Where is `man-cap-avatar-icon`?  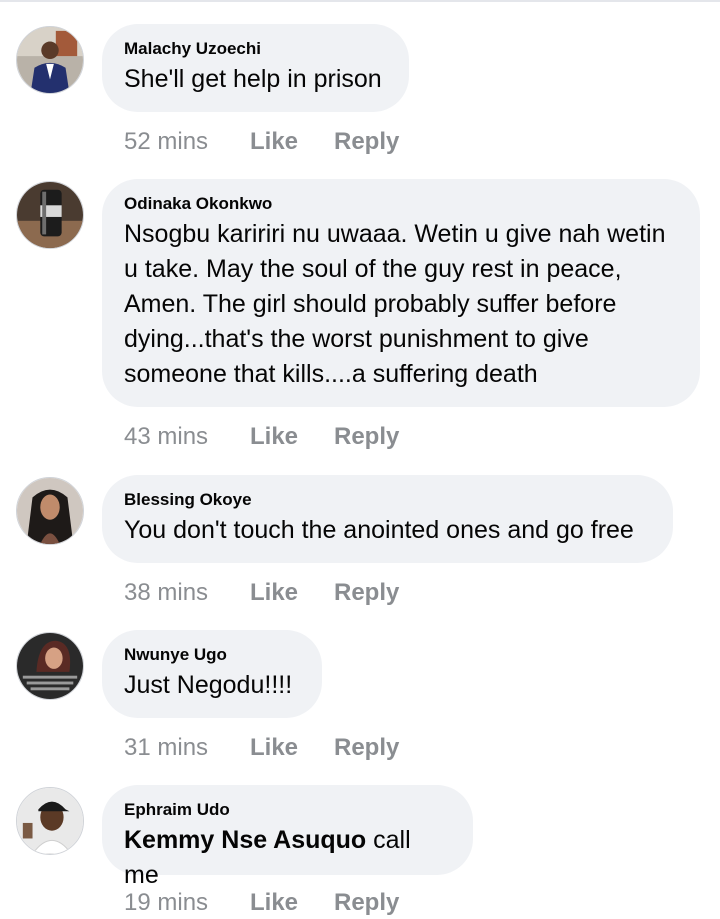 man-cap-avatar-icon is located at coordinates (50, 821).